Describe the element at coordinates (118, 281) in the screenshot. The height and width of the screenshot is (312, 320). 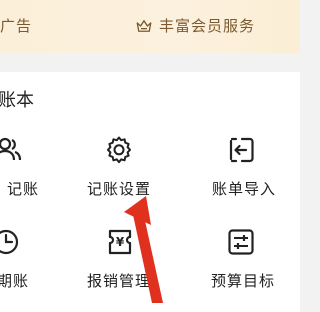
I see `grid-item-label: 报销管理` at that location.